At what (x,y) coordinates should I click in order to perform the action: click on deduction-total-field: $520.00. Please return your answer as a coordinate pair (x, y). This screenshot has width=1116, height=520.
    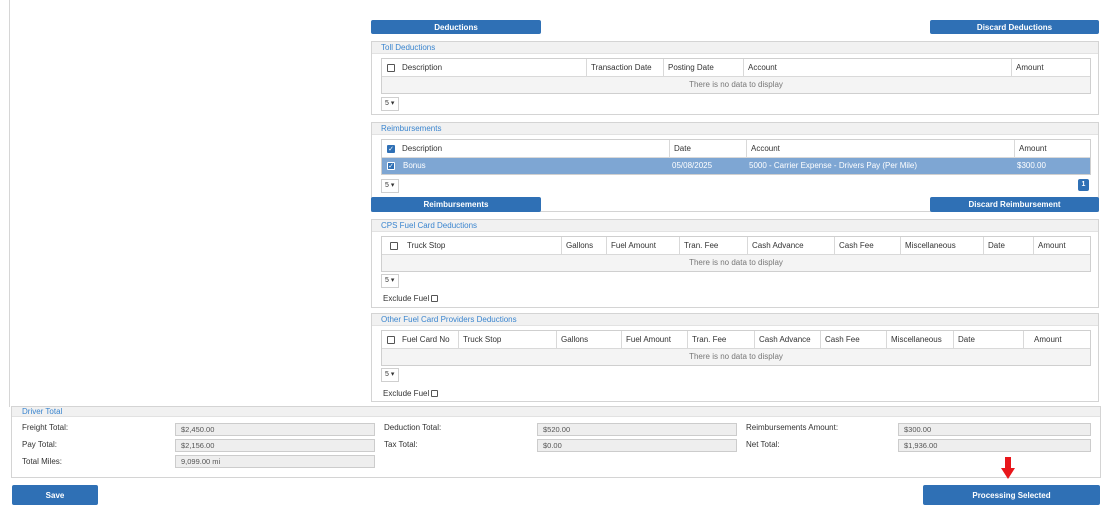
    Looking at the image, I should click on (637, 429).